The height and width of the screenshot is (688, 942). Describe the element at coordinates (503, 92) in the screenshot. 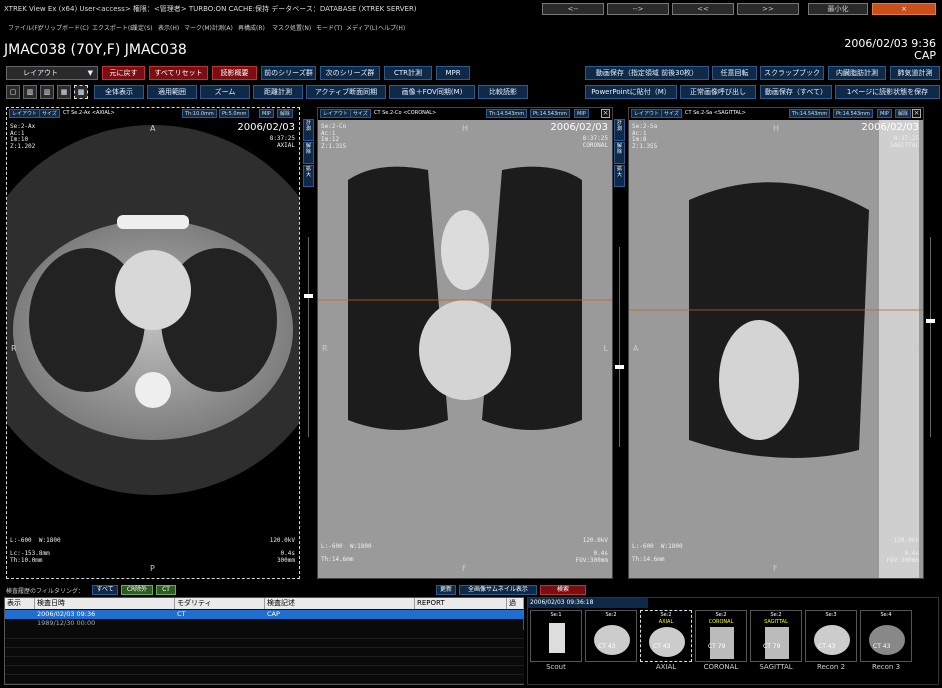

I see `compare-reading-button: 比較読影` at that location.